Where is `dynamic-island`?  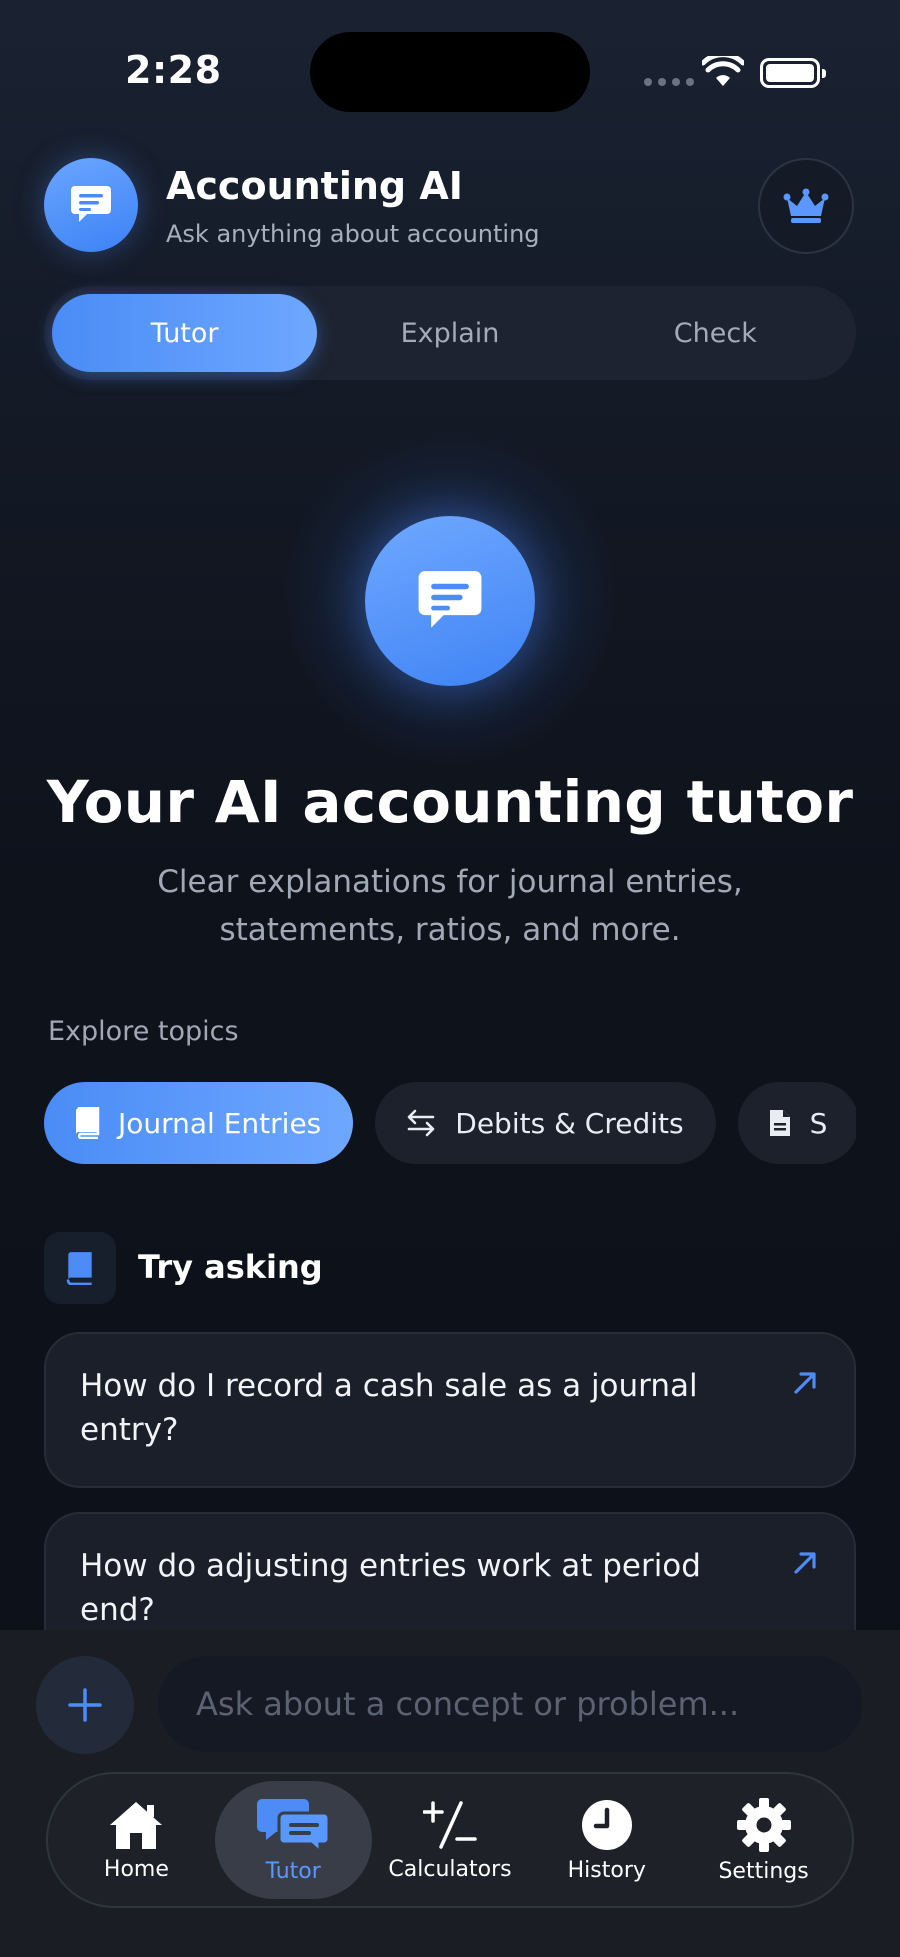 dynamic-island is located at coordinates (450, 72).